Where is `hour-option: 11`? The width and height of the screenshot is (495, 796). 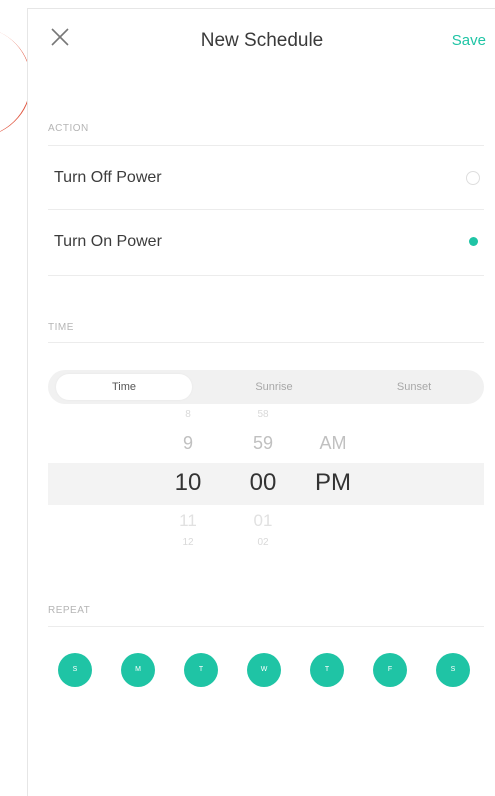 hour-option: 11 is located at coordinates (188, 521).